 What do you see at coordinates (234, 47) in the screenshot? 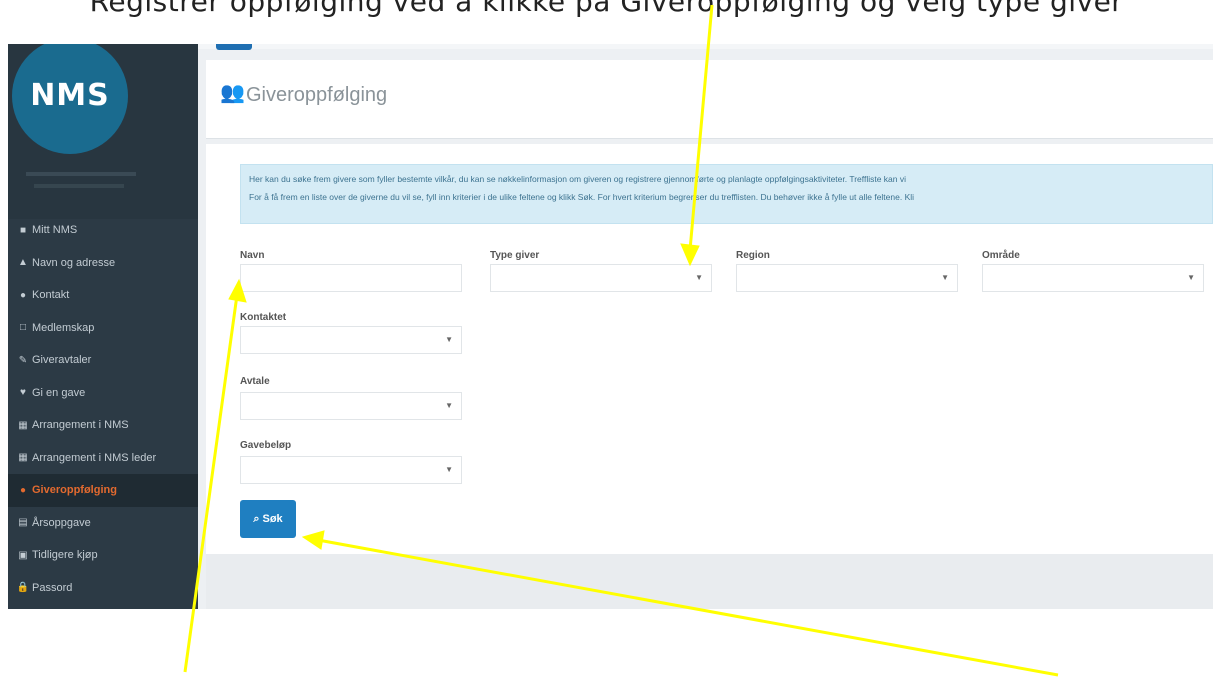
I see `top-tab-indicator` at bounding box center [234, 47].